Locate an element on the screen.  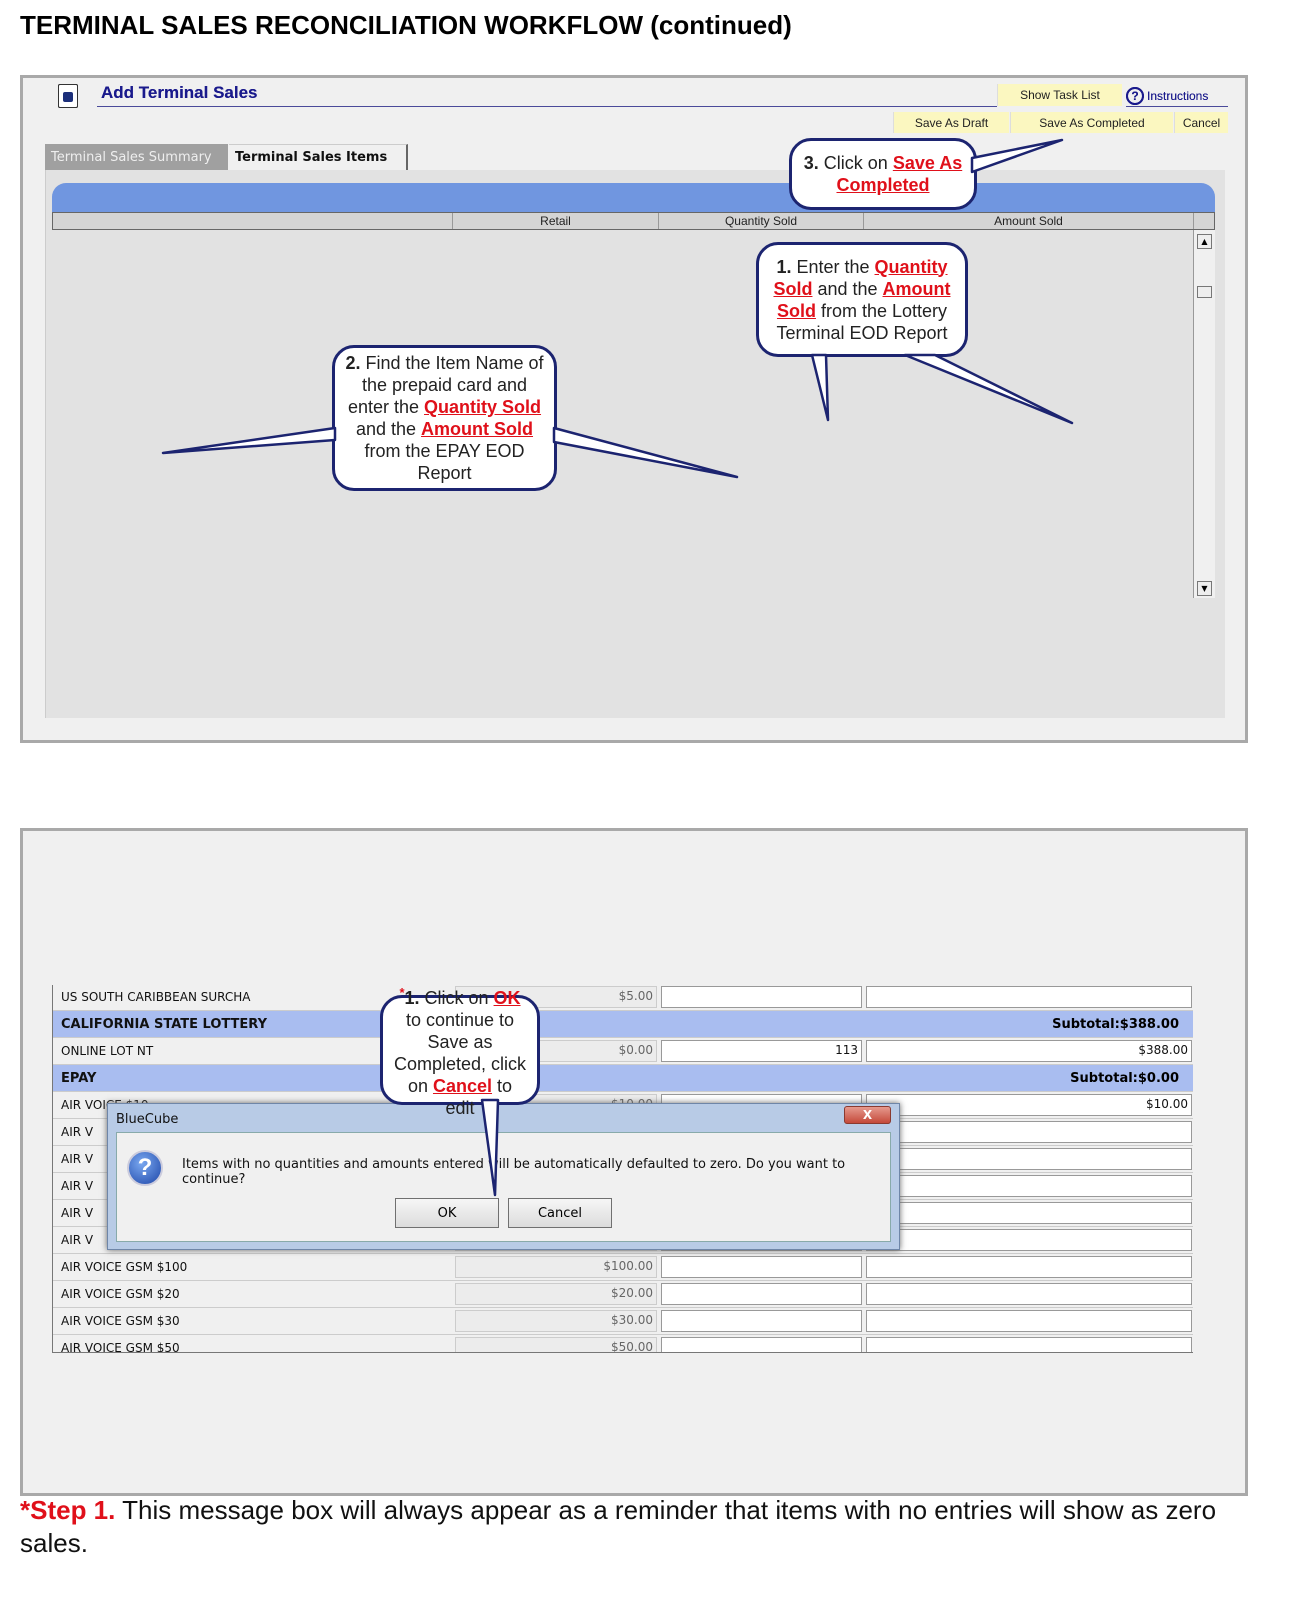
footnote-step: *Step 1. is located at coordinates (68, 1510).